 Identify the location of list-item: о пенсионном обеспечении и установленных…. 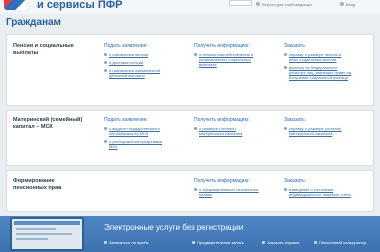
(236, 59).